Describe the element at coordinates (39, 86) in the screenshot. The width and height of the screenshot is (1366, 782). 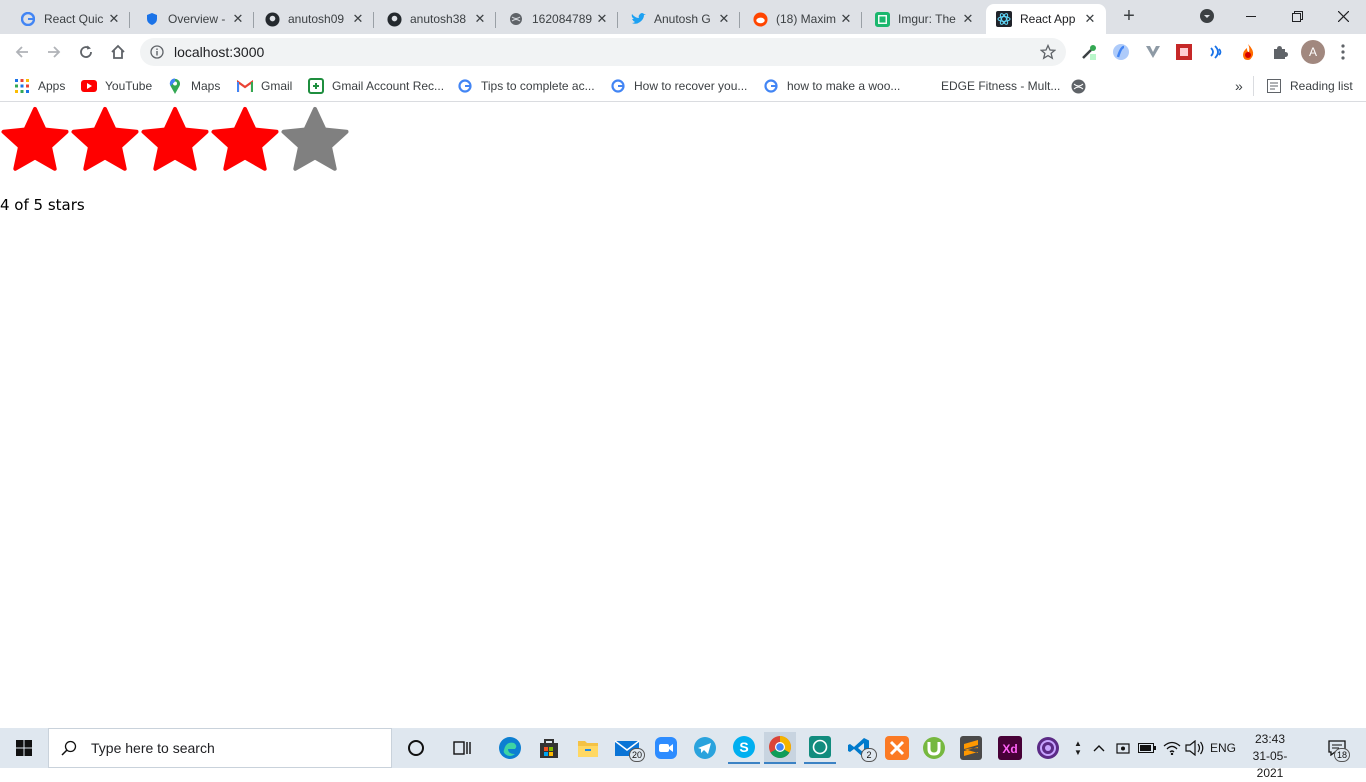
I see `bookmark-apps: Apps` at that location.